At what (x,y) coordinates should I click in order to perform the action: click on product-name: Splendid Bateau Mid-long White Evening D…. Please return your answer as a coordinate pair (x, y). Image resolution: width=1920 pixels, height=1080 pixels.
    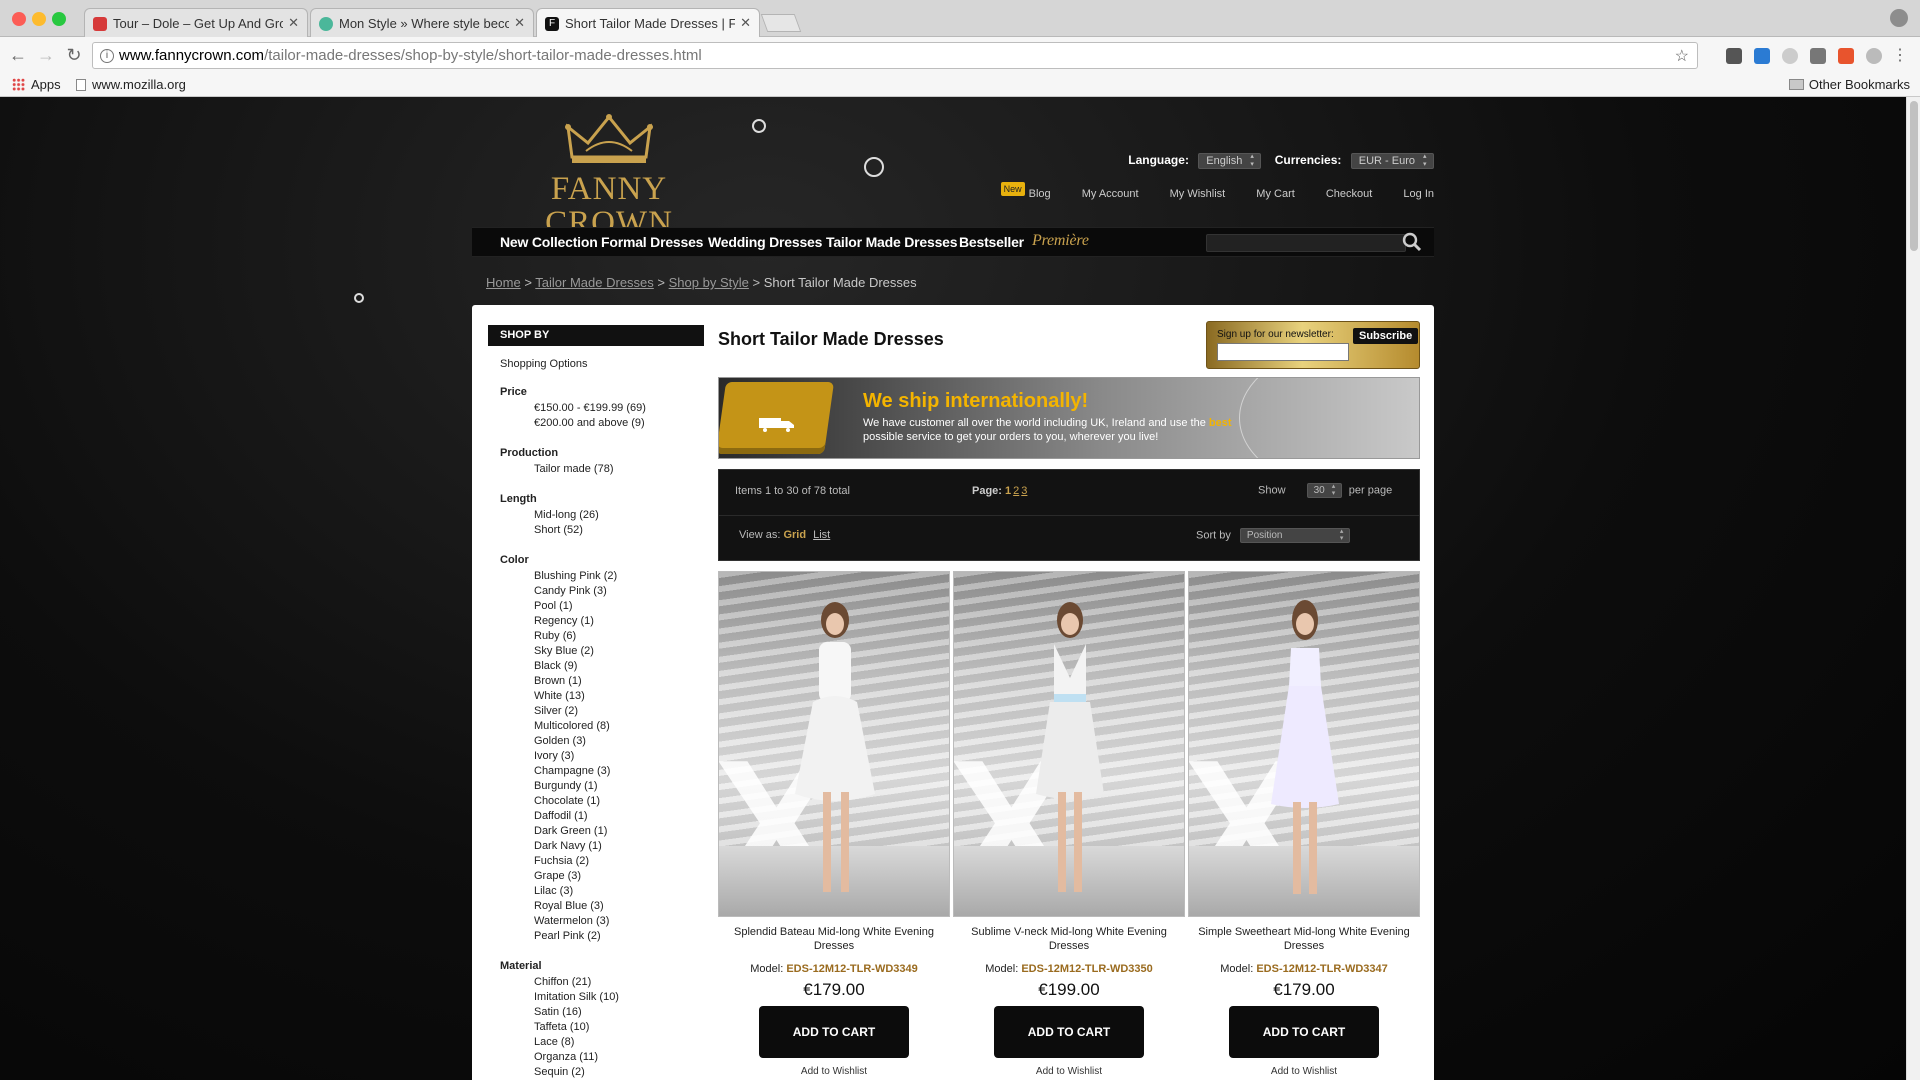
    Looking at the image, I should click on (834, 939).